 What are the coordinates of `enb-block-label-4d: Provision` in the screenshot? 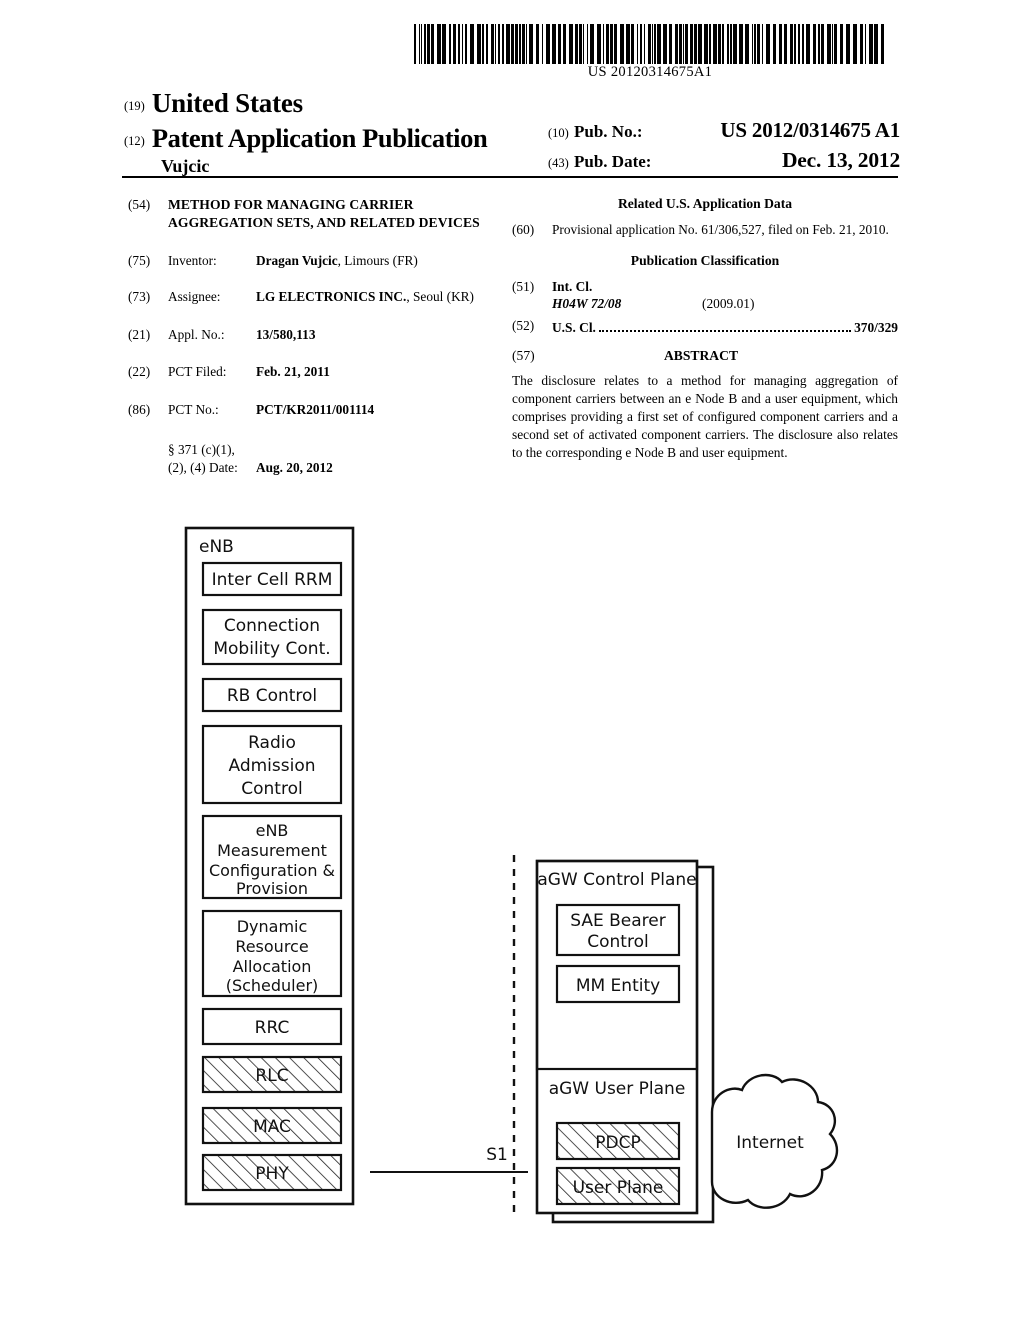 It's located at (272, 888).